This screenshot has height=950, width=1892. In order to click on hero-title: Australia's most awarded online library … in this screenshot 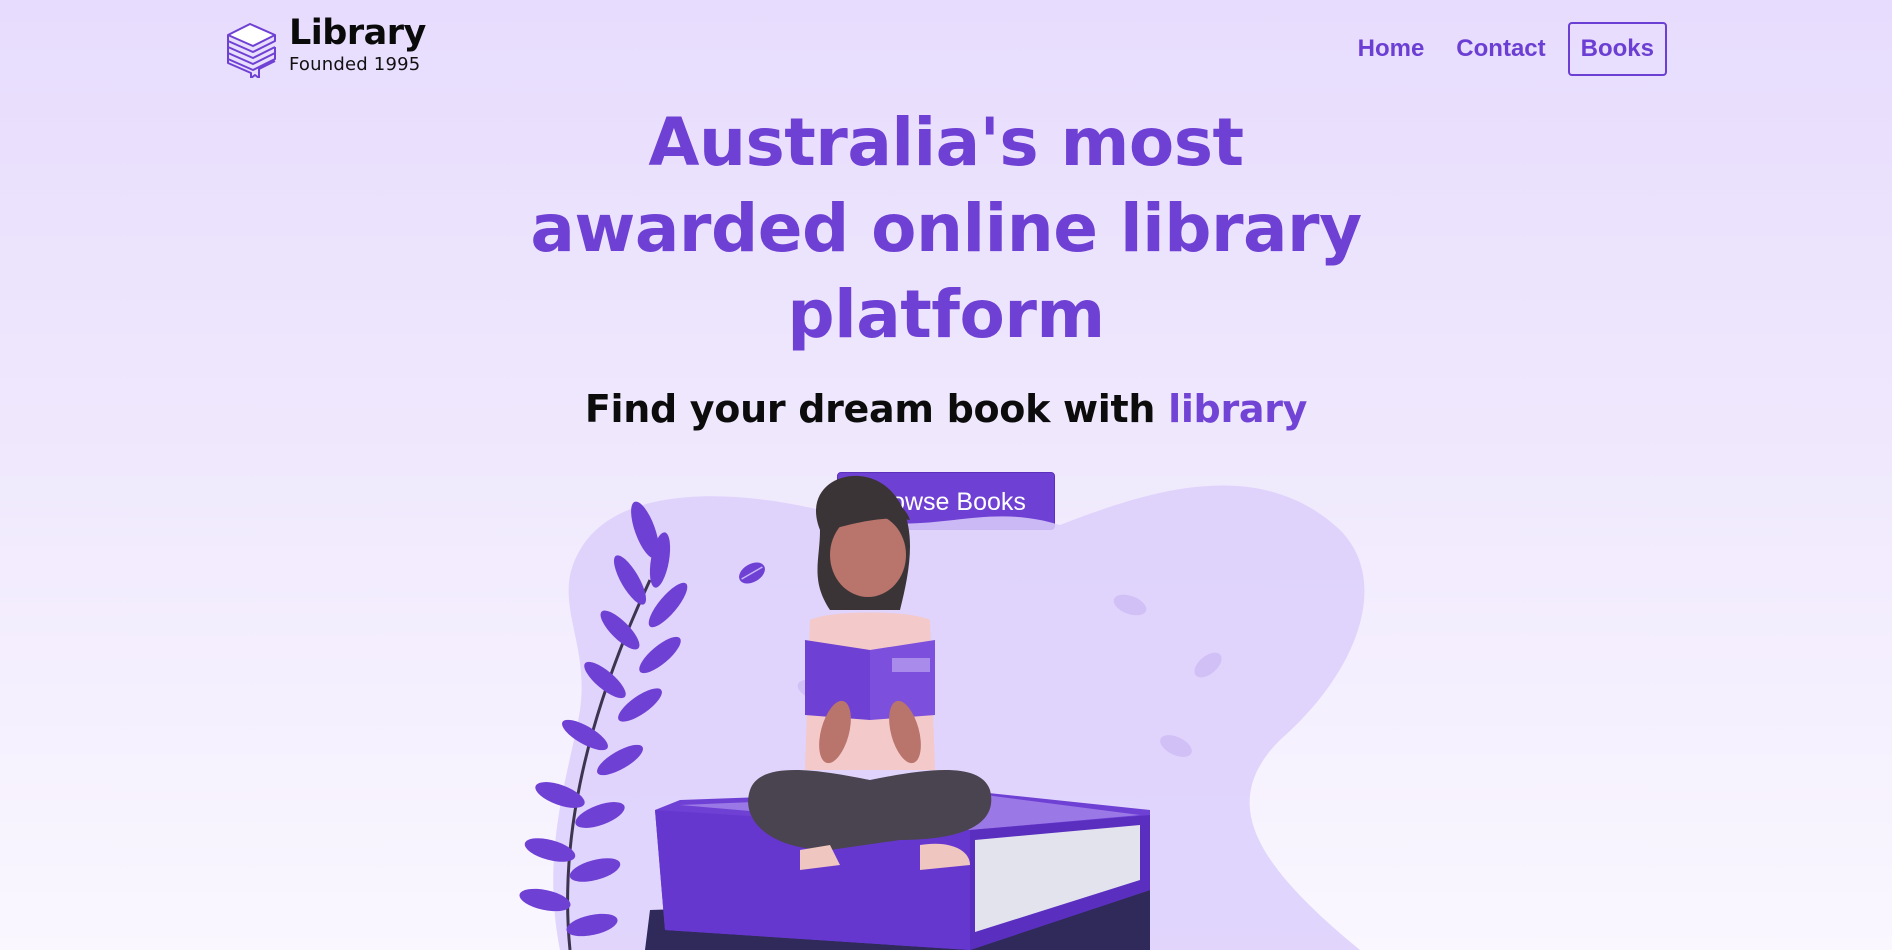, I will do `click(946, 228)`.